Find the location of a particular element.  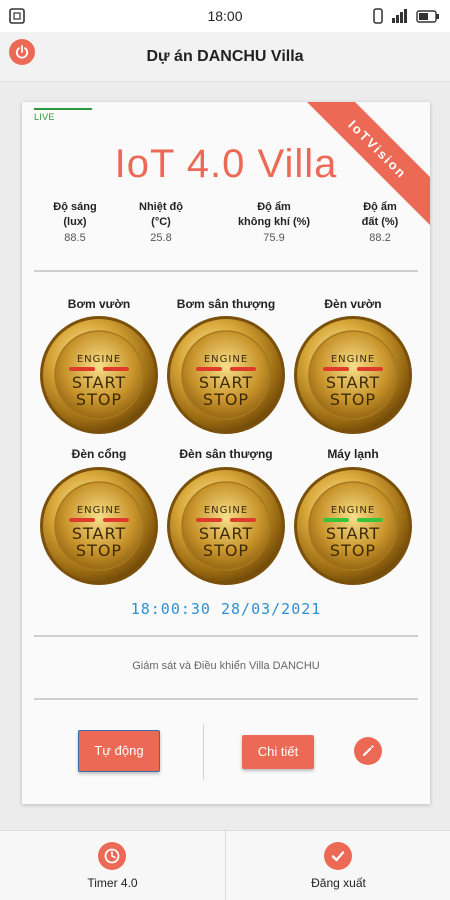

device-label: Đèn sân thượng is located at coordinates (226, 454).